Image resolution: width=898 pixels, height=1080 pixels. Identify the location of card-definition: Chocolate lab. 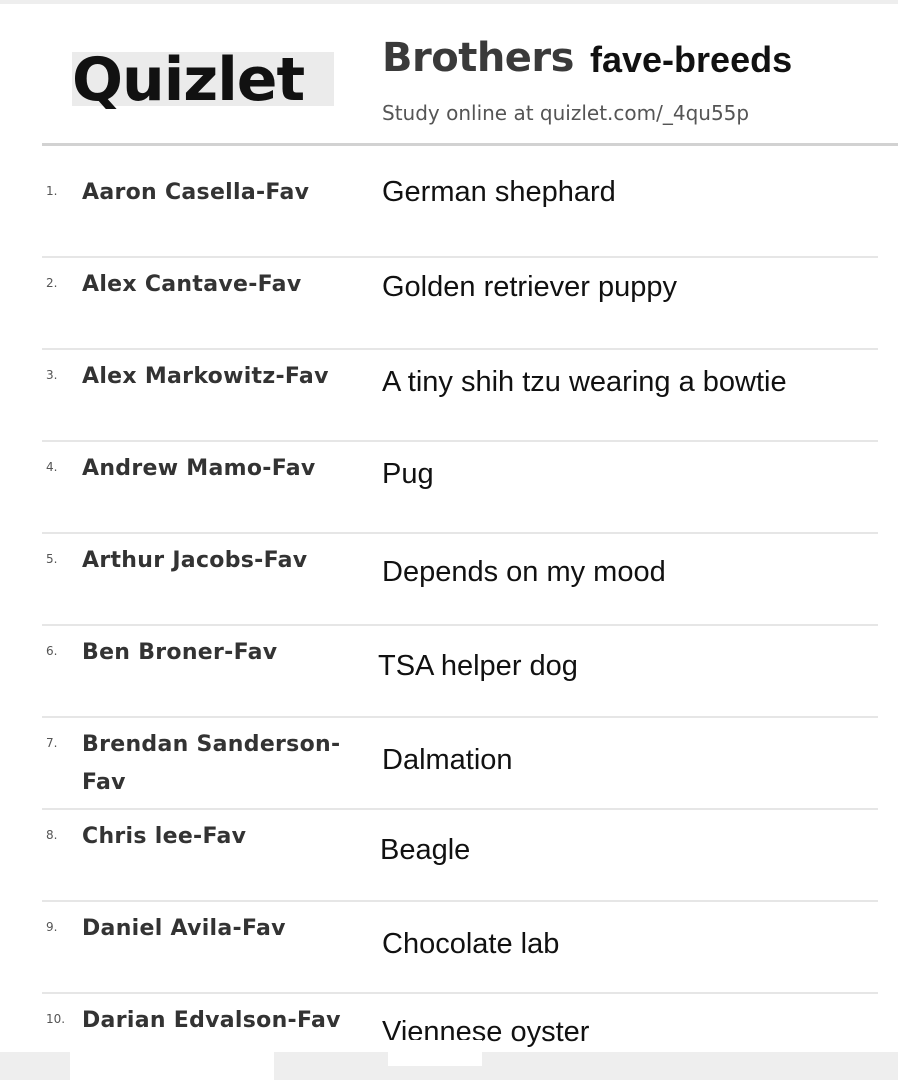
(471, 944).